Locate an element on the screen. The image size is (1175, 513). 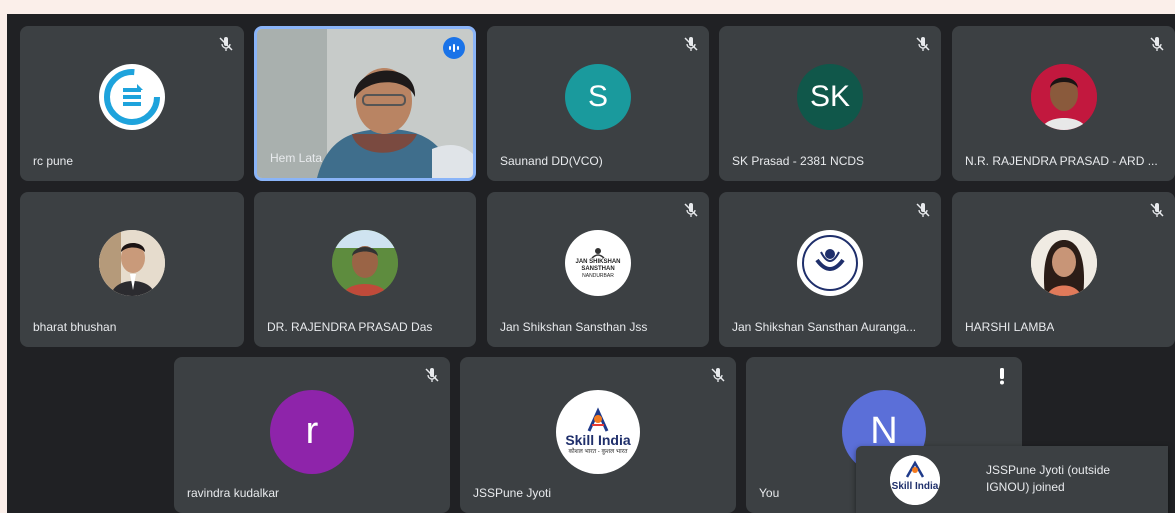
skill-india-text: Skill India is located at coordinates (598, 440).